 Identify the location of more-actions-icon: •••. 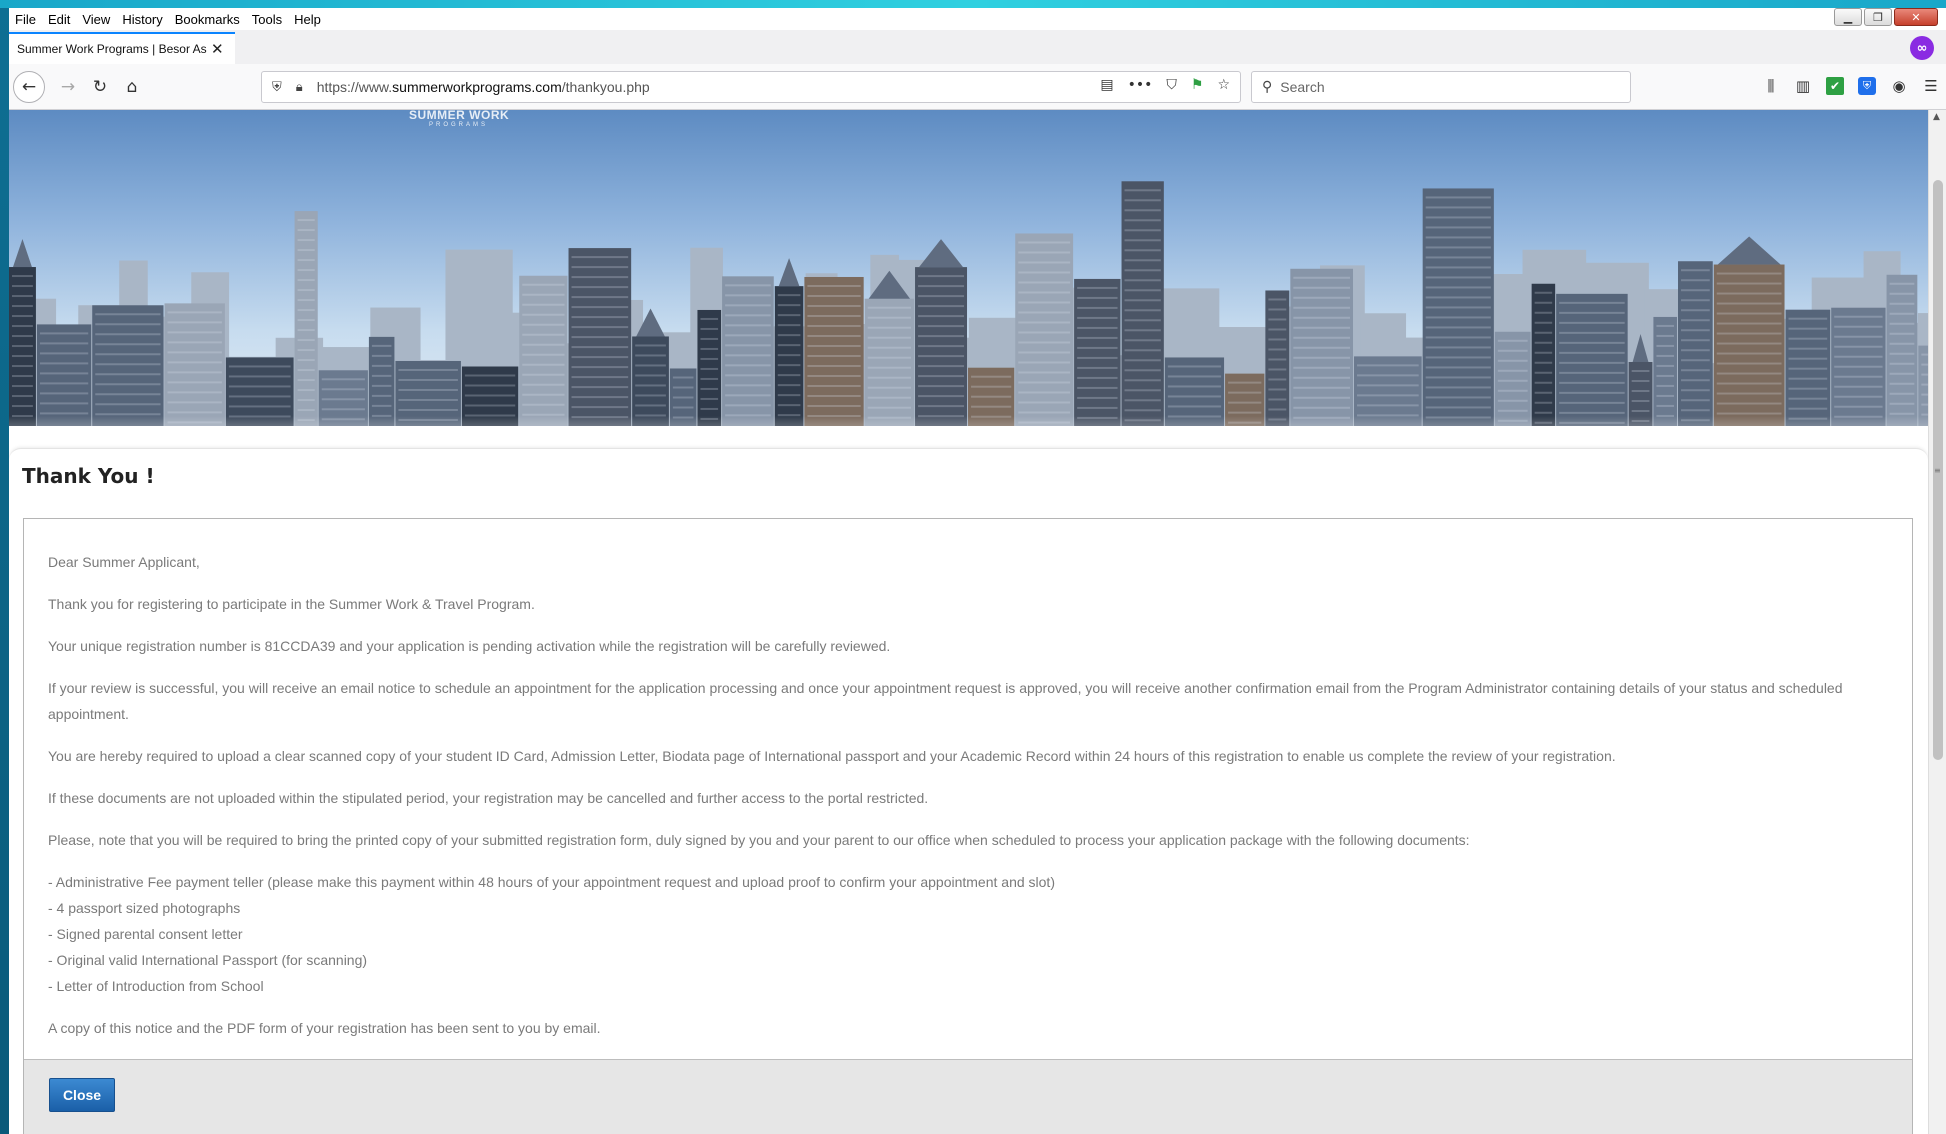
(1140, 85).